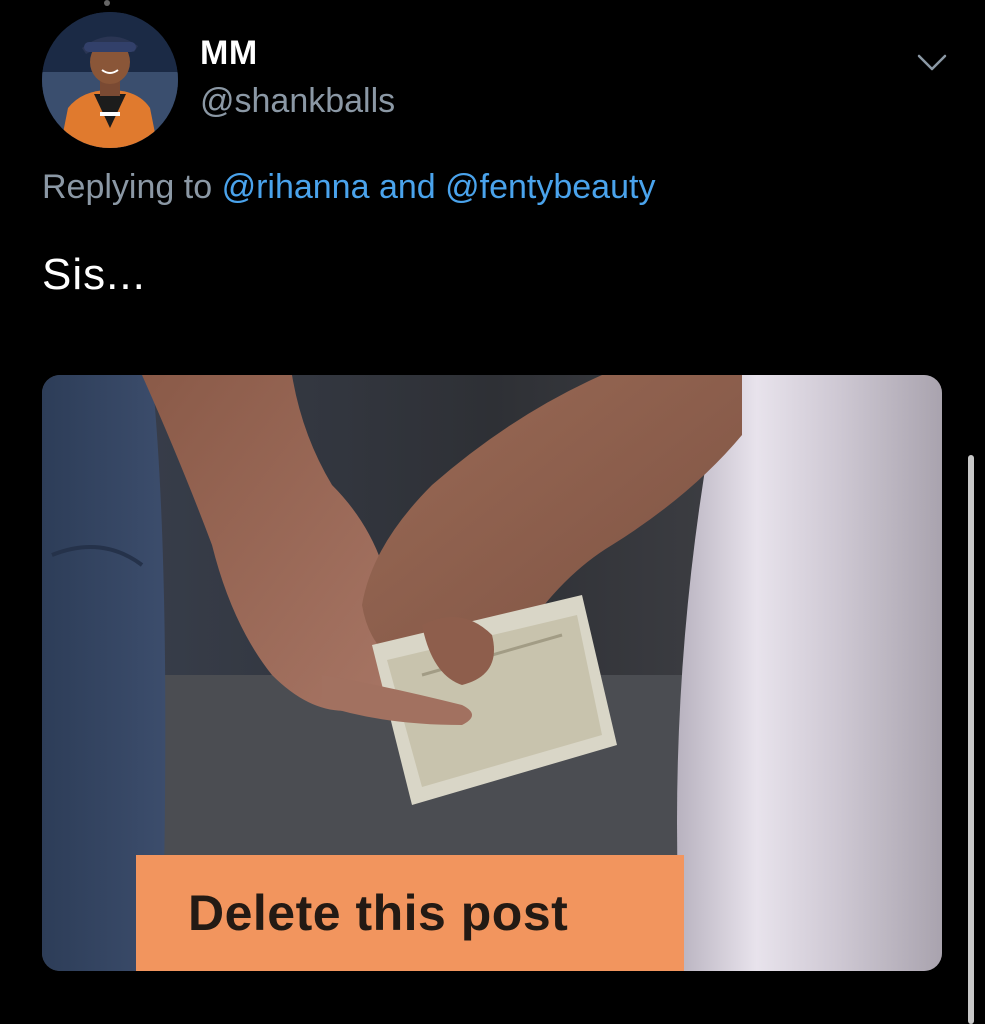 The height and width of the screenshot is (1024, 985). Describe the element at coordinates (932, 62) in the screenshot. I see `chevron-down-icon` at that location.